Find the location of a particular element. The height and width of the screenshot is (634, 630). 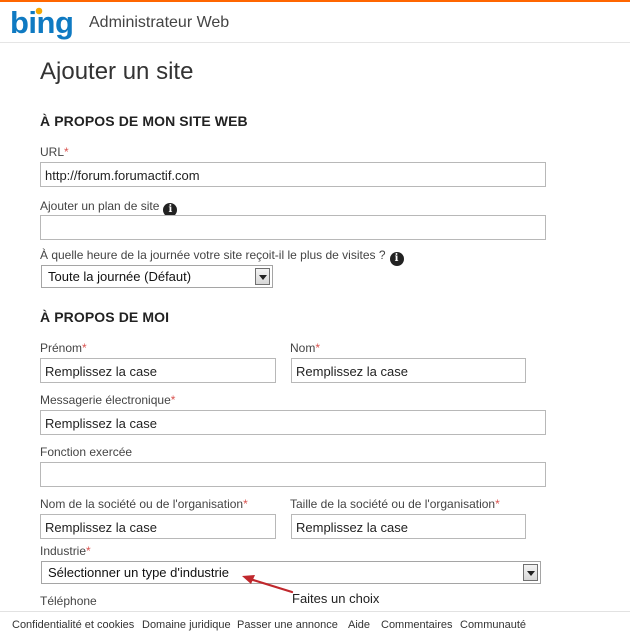

peak-visits-select: Toute la journée (Défaut) is located at coordinates (157, 276).